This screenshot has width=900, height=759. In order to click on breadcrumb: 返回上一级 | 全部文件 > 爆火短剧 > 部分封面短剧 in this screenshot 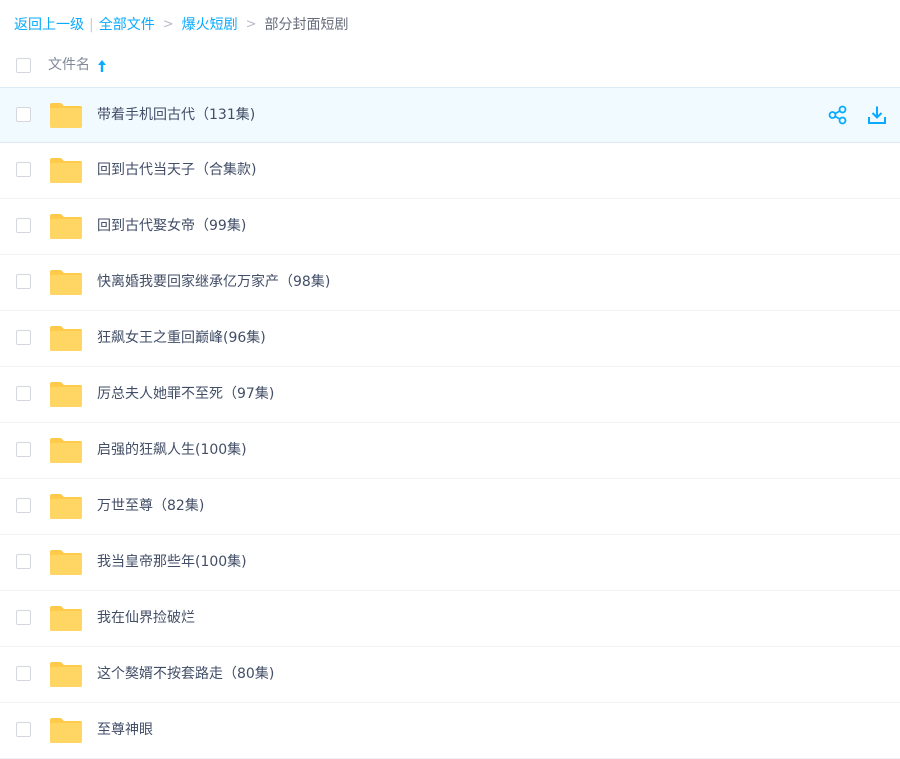, I will do `click(181, 25)`.